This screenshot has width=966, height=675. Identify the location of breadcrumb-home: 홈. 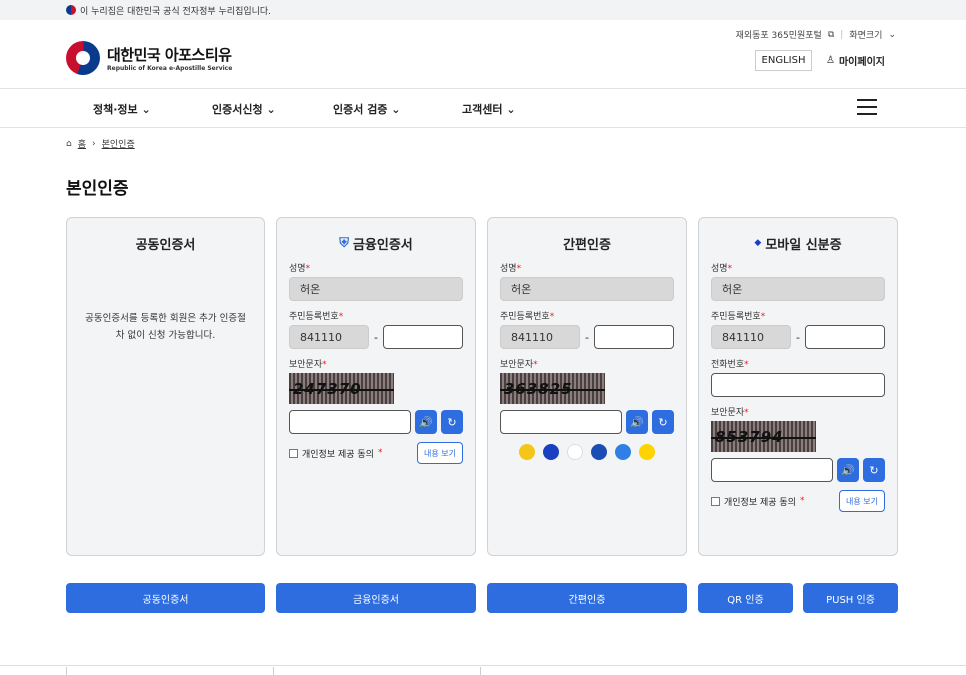
(82, 143).